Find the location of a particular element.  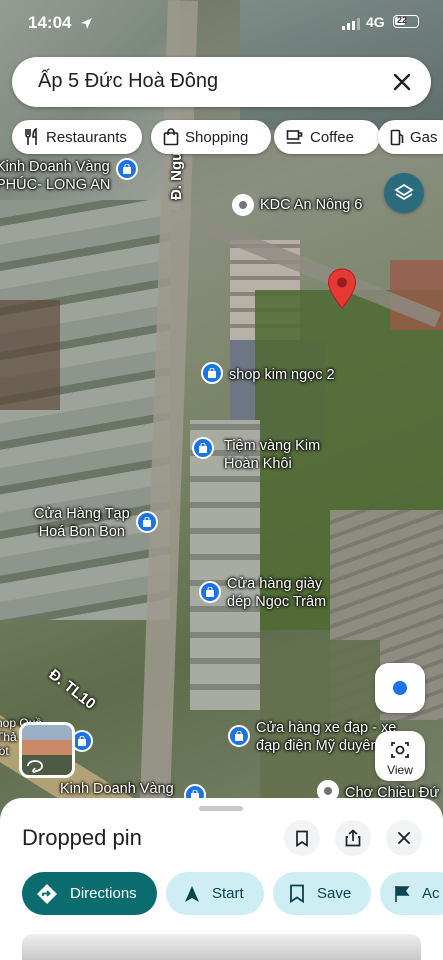

more-action-label: Ac is located at coordinates (431, 893).